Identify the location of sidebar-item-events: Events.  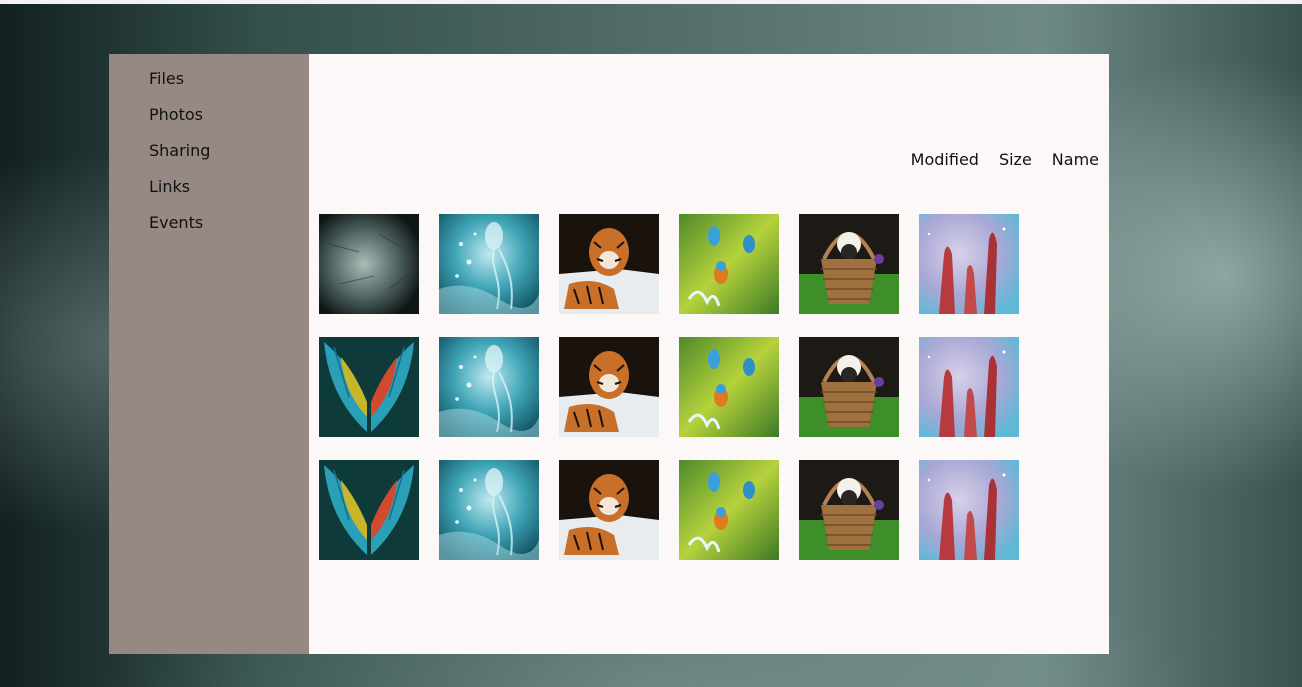
(209, 230).